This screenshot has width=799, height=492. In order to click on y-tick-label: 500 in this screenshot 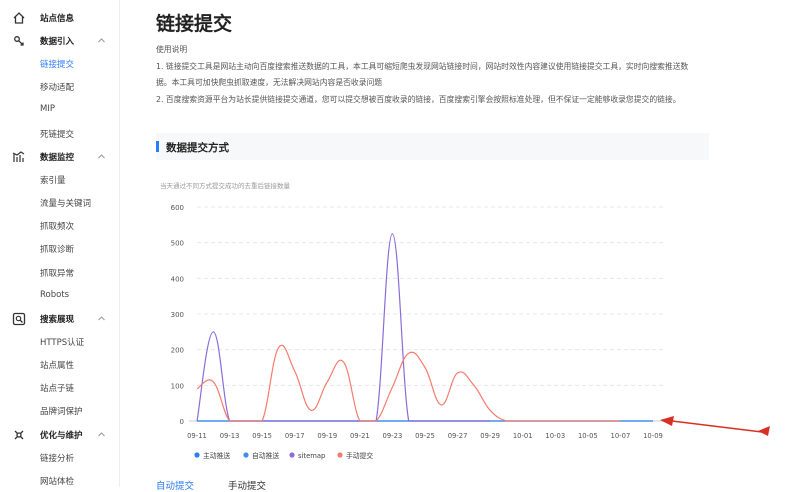, I will do `click(177, 244)`.